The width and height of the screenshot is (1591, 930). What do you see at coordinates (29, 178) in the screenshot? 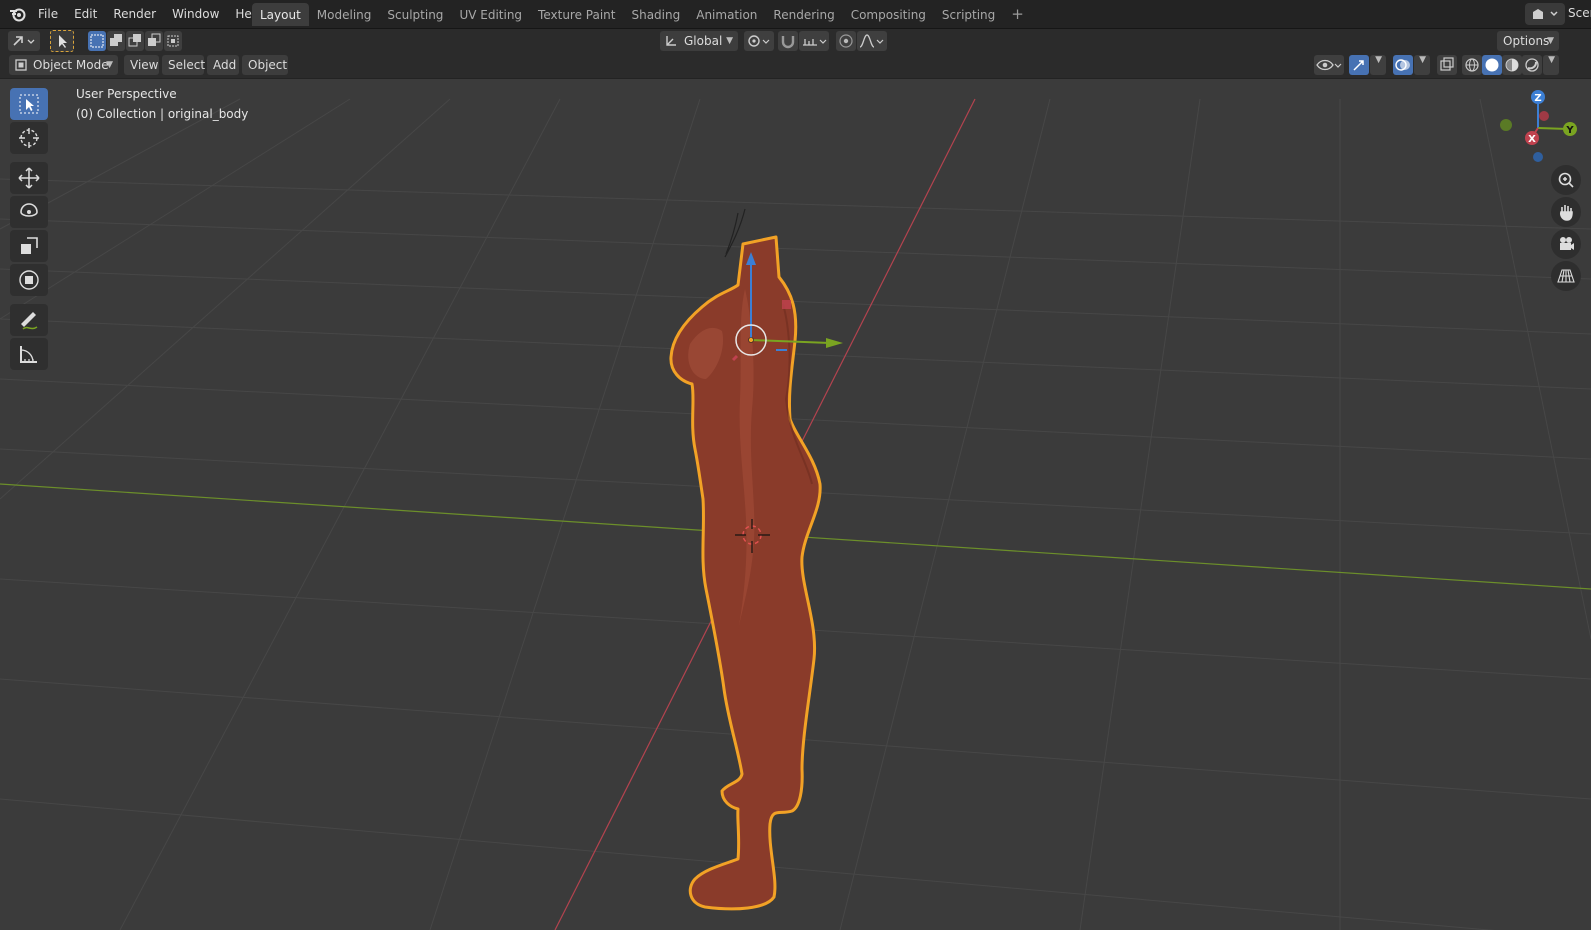
I see `move-tool` at bounding box center [29, 178].